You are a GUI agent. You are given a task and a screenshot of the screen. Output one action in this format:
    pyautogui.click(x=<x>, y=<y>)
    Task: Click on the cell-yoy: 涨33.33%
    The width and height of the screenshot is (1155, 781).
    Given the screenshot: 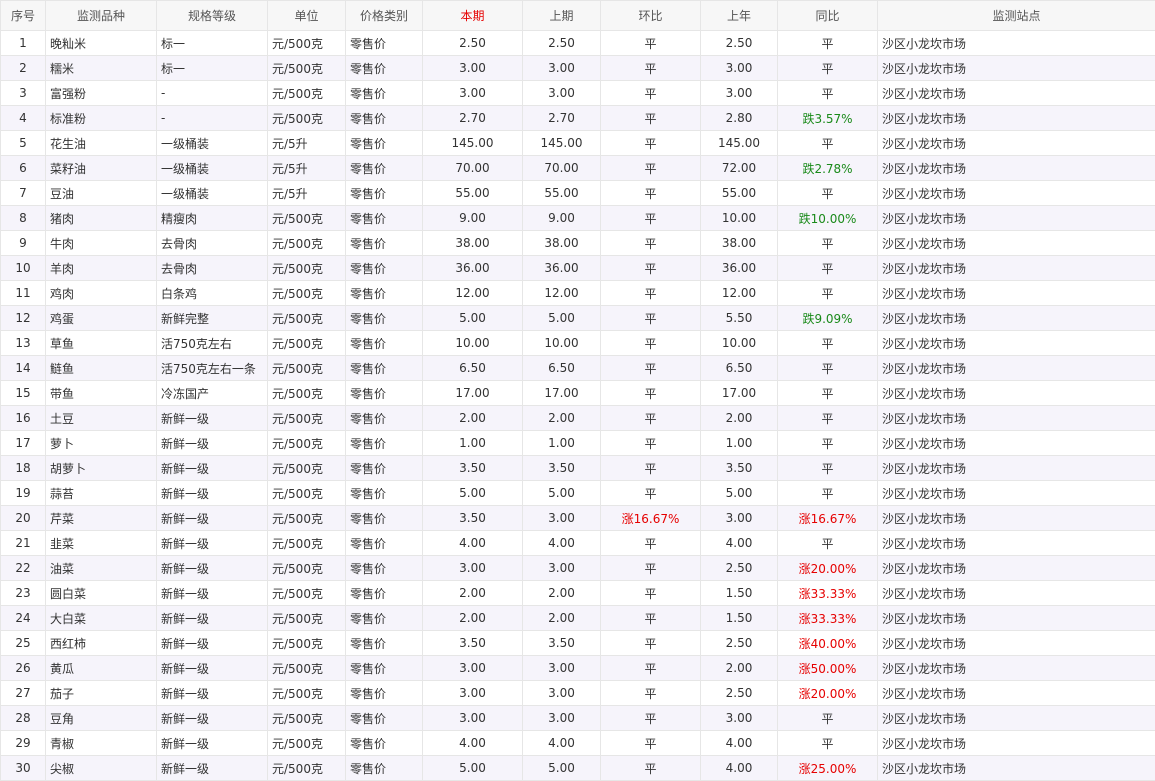 What is the action you would take?
    pyautogui.click(x=827, y=618)
    